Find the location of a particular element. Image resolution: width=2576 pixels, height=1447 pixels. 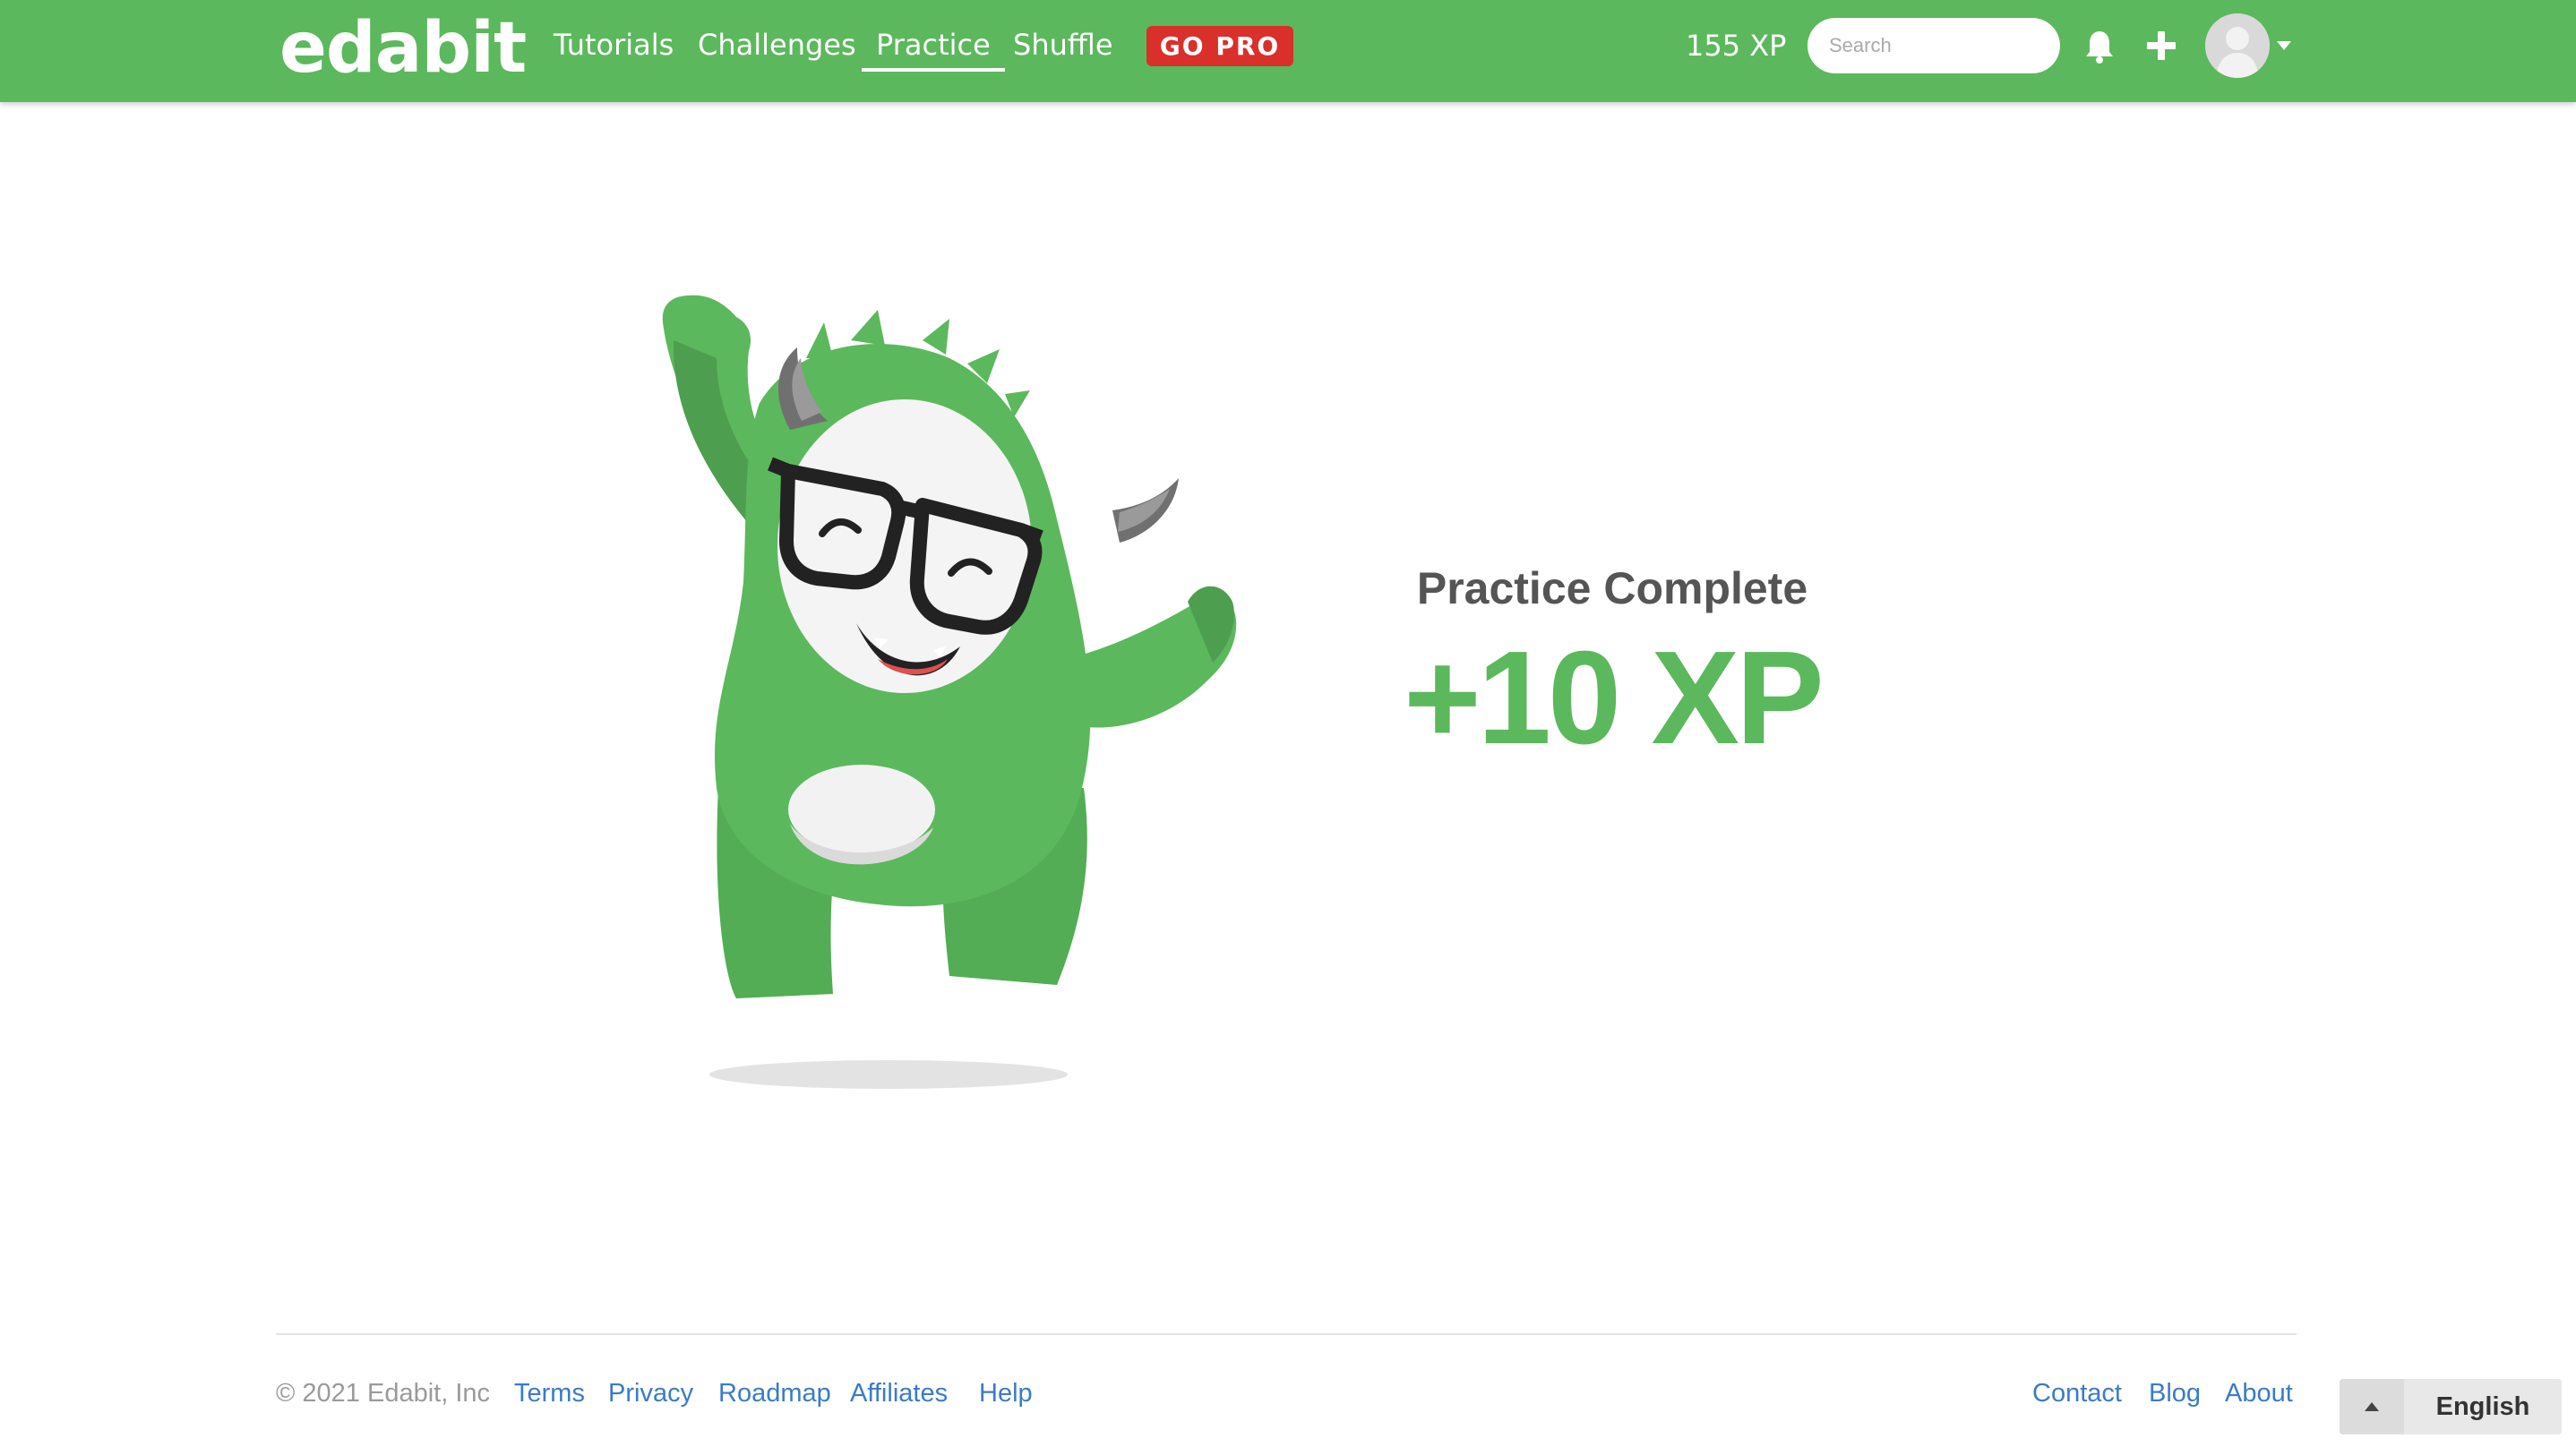

user-avatar is located at coordinates (2237, 45).